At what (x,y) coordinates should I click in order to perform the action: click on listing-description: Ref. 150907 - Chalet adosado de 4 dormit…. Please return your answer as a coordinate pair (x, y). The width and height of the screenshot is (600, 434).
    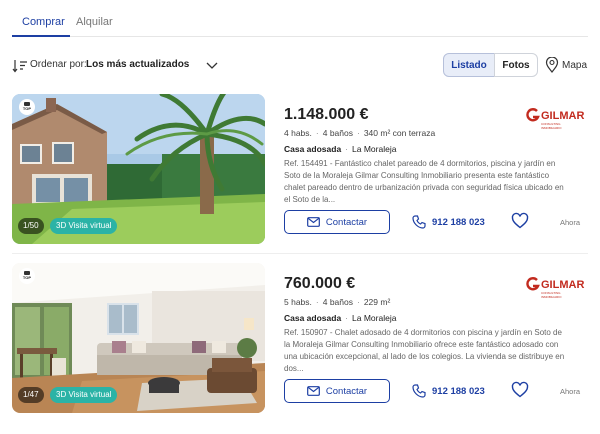
    Looking at the image, I should click on (425, 351).